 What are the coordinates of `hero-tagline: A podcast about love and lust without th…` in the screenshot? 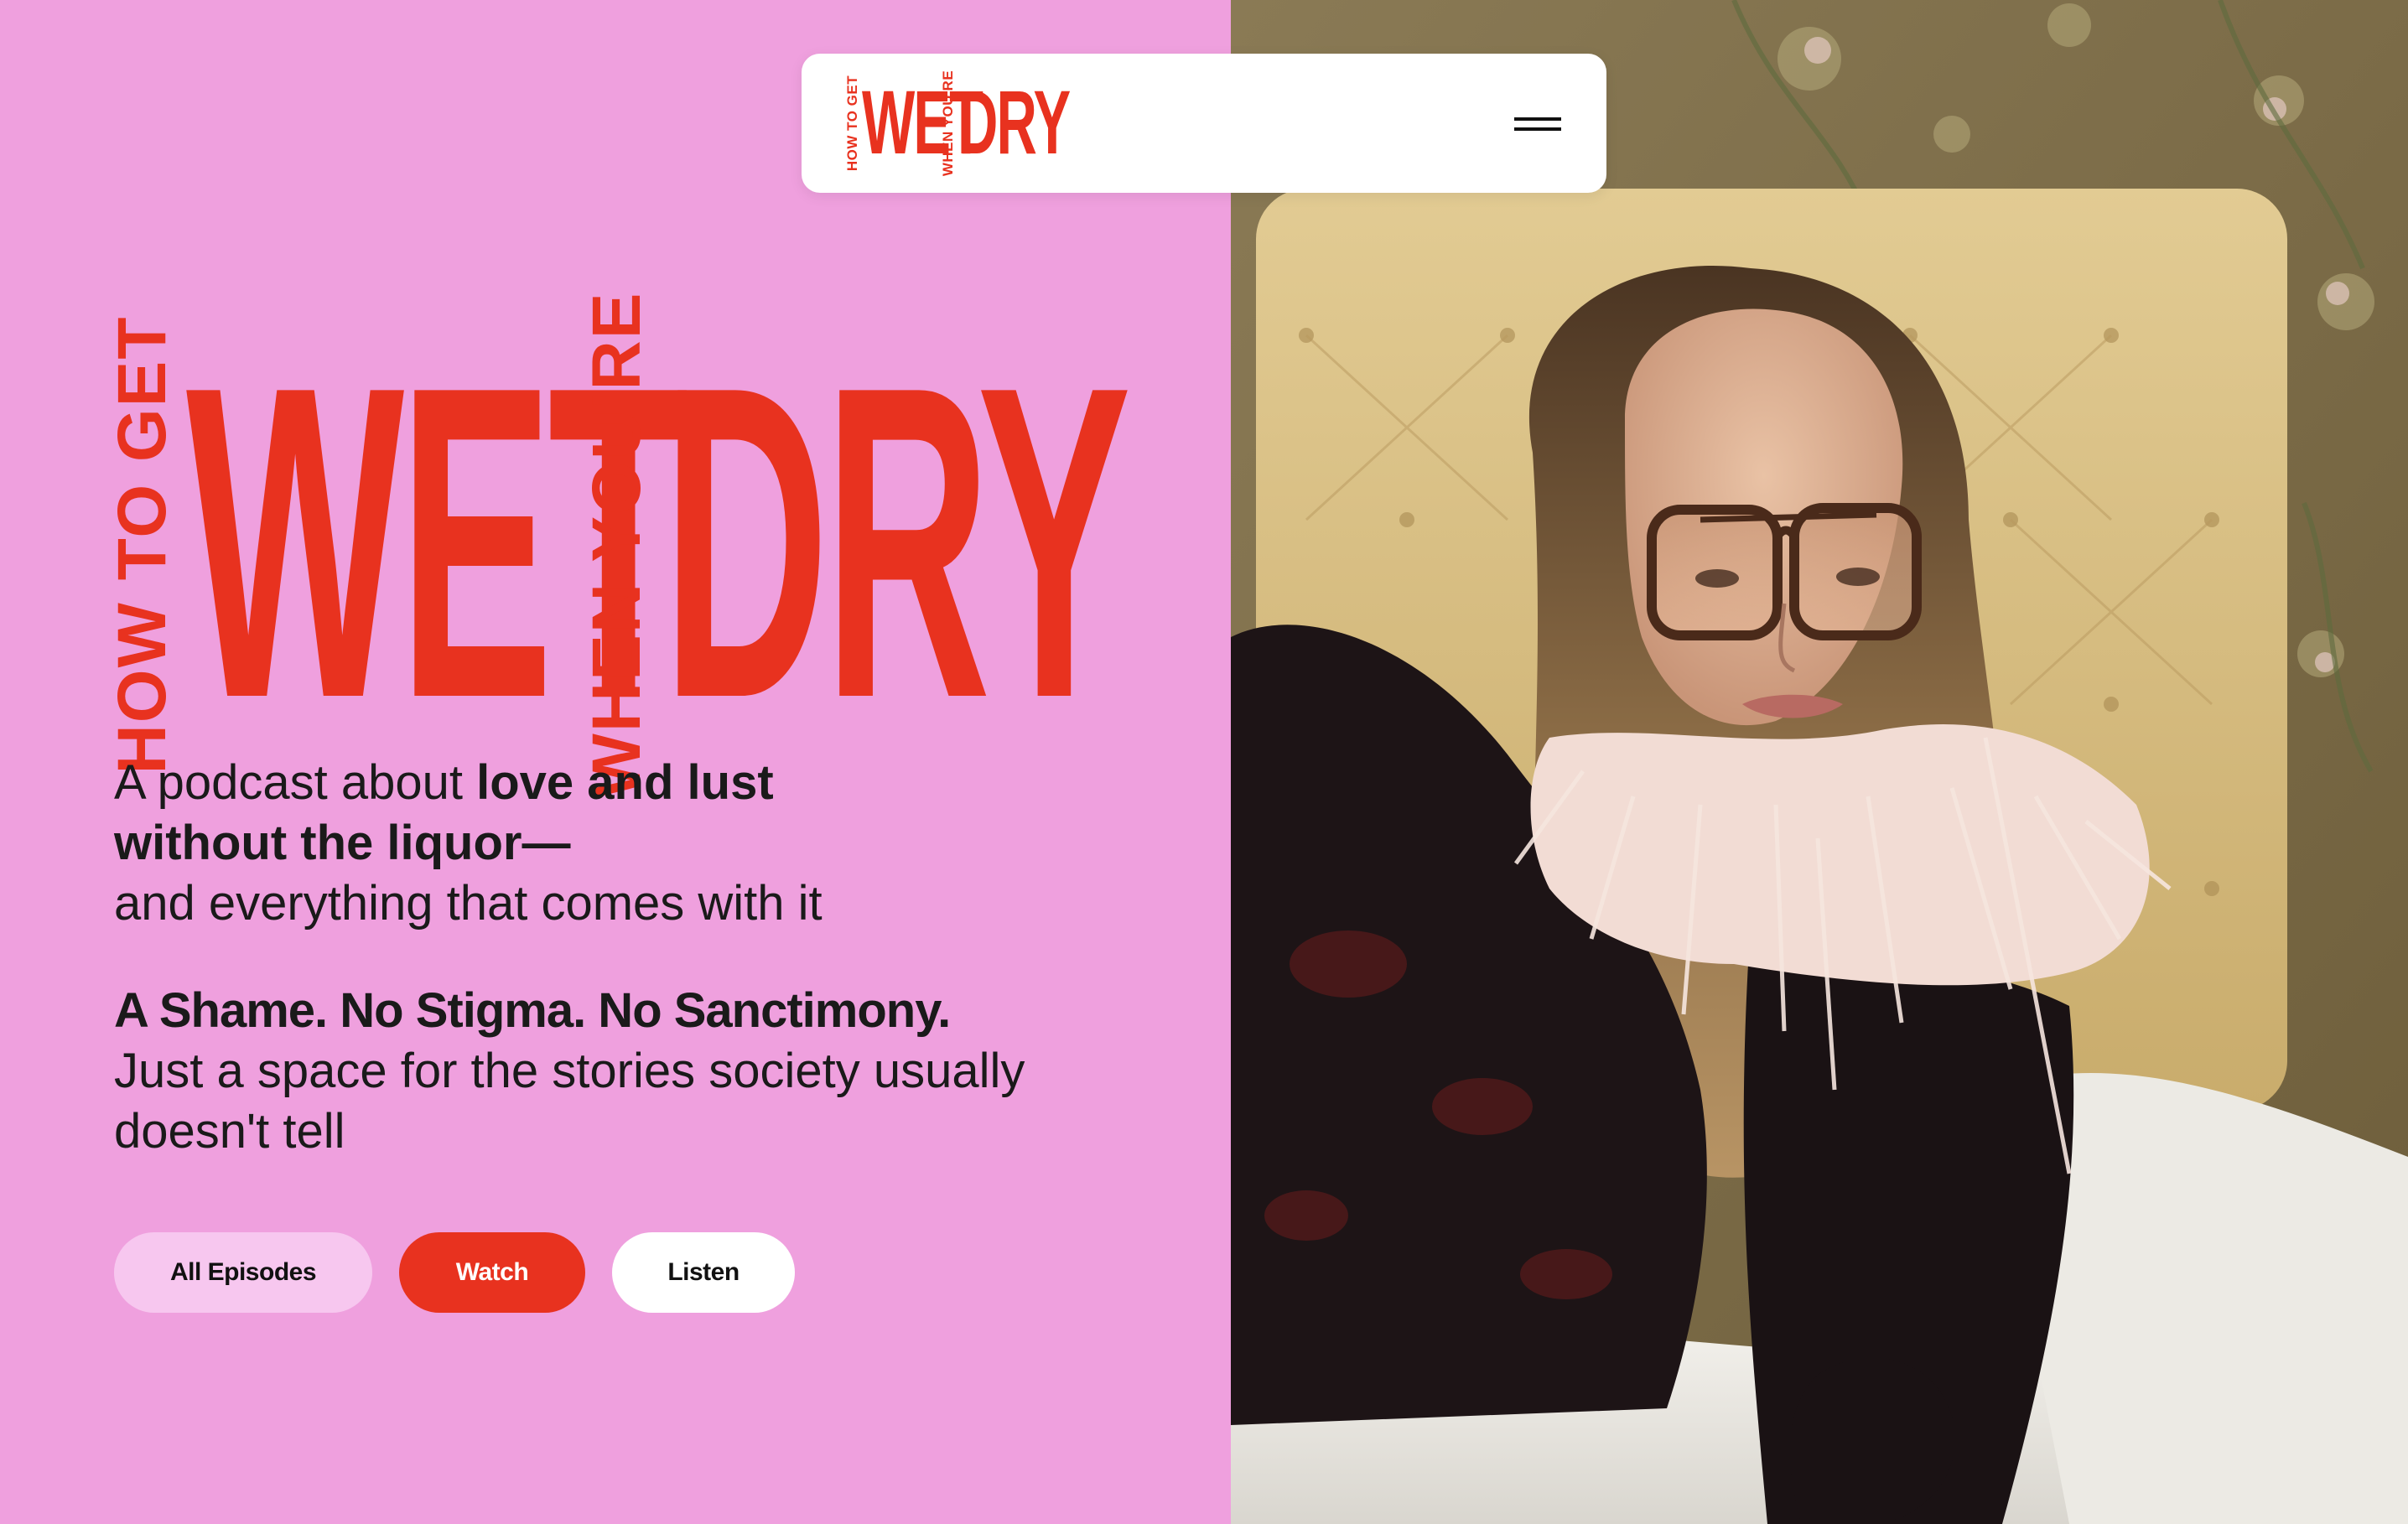 It's located at (468, 843).